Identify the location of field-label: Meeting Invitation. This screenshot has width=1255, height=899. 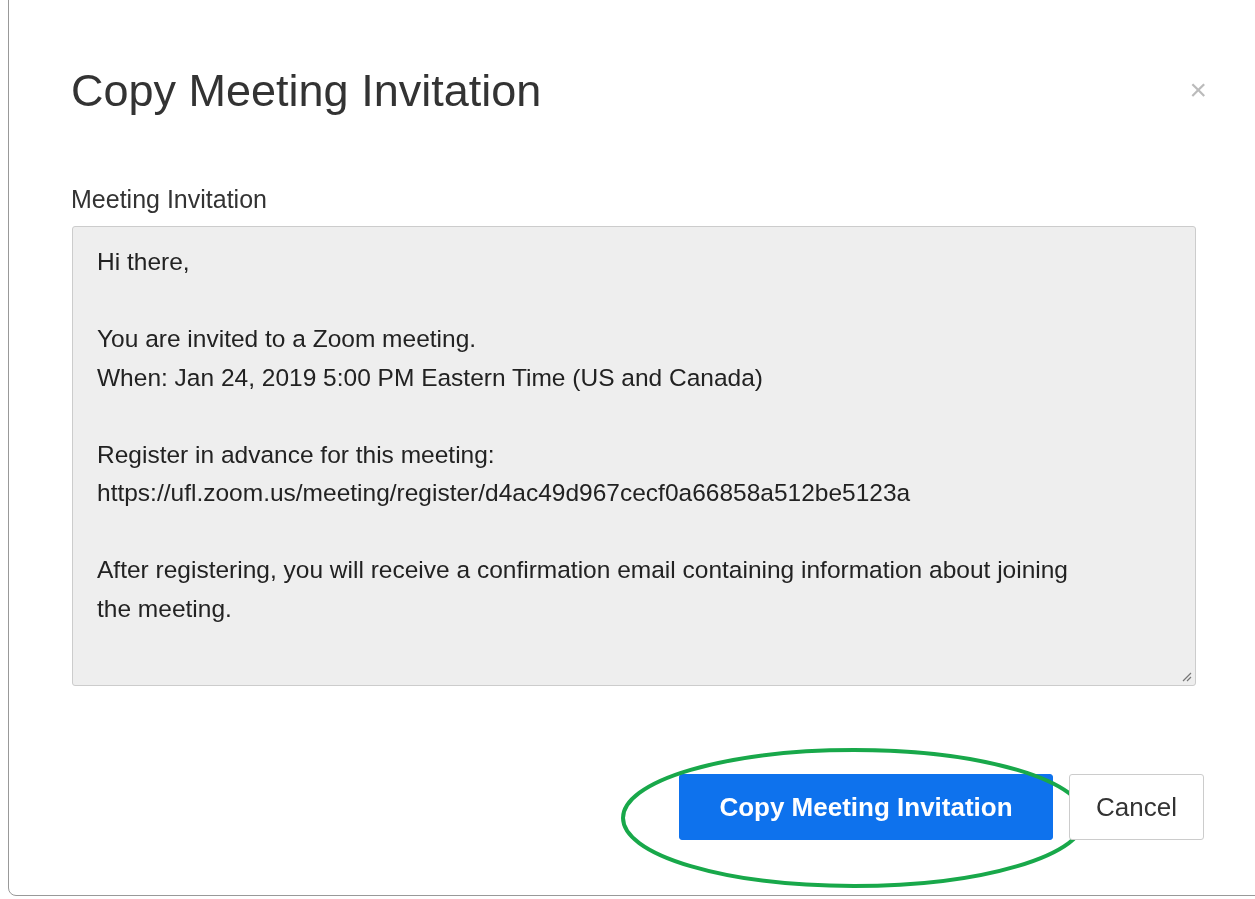
(169, 199).